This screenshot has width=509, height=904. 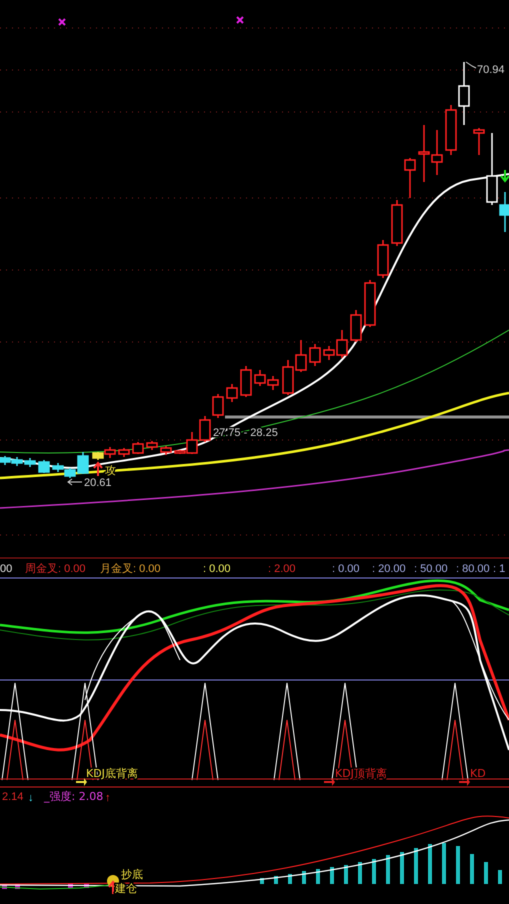 I want to click on indicator-legend-label: : 50.00, so click(x=431, y=569).